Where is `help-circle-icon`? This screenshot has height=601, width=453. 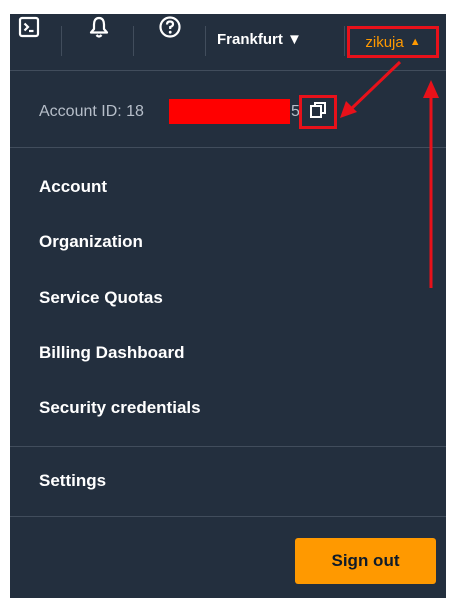
help-circle-icon is located at coordinates (170, 27).